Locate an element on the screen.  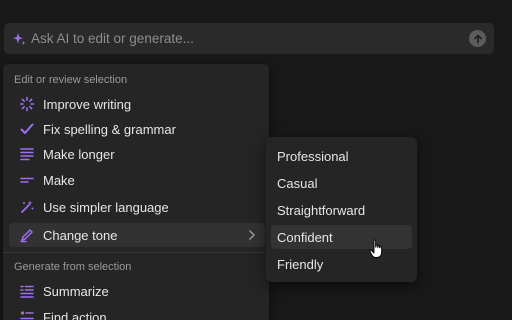
tone-option-friendly: Friendly is located at coordinates (341, 264).